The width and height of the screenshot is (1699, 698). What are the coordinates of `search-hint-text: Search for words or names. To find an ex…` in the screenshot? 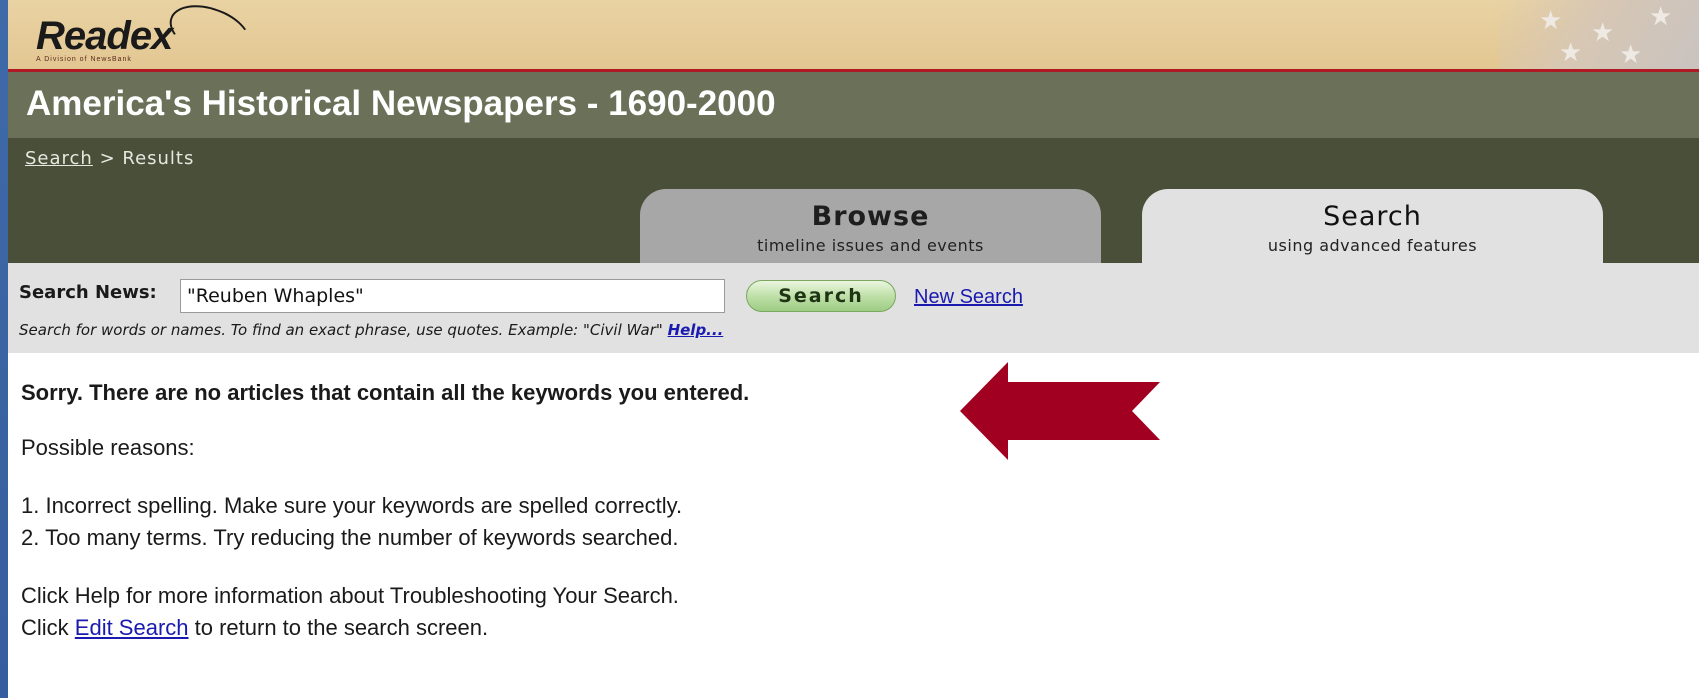 It's located at (341, 330).